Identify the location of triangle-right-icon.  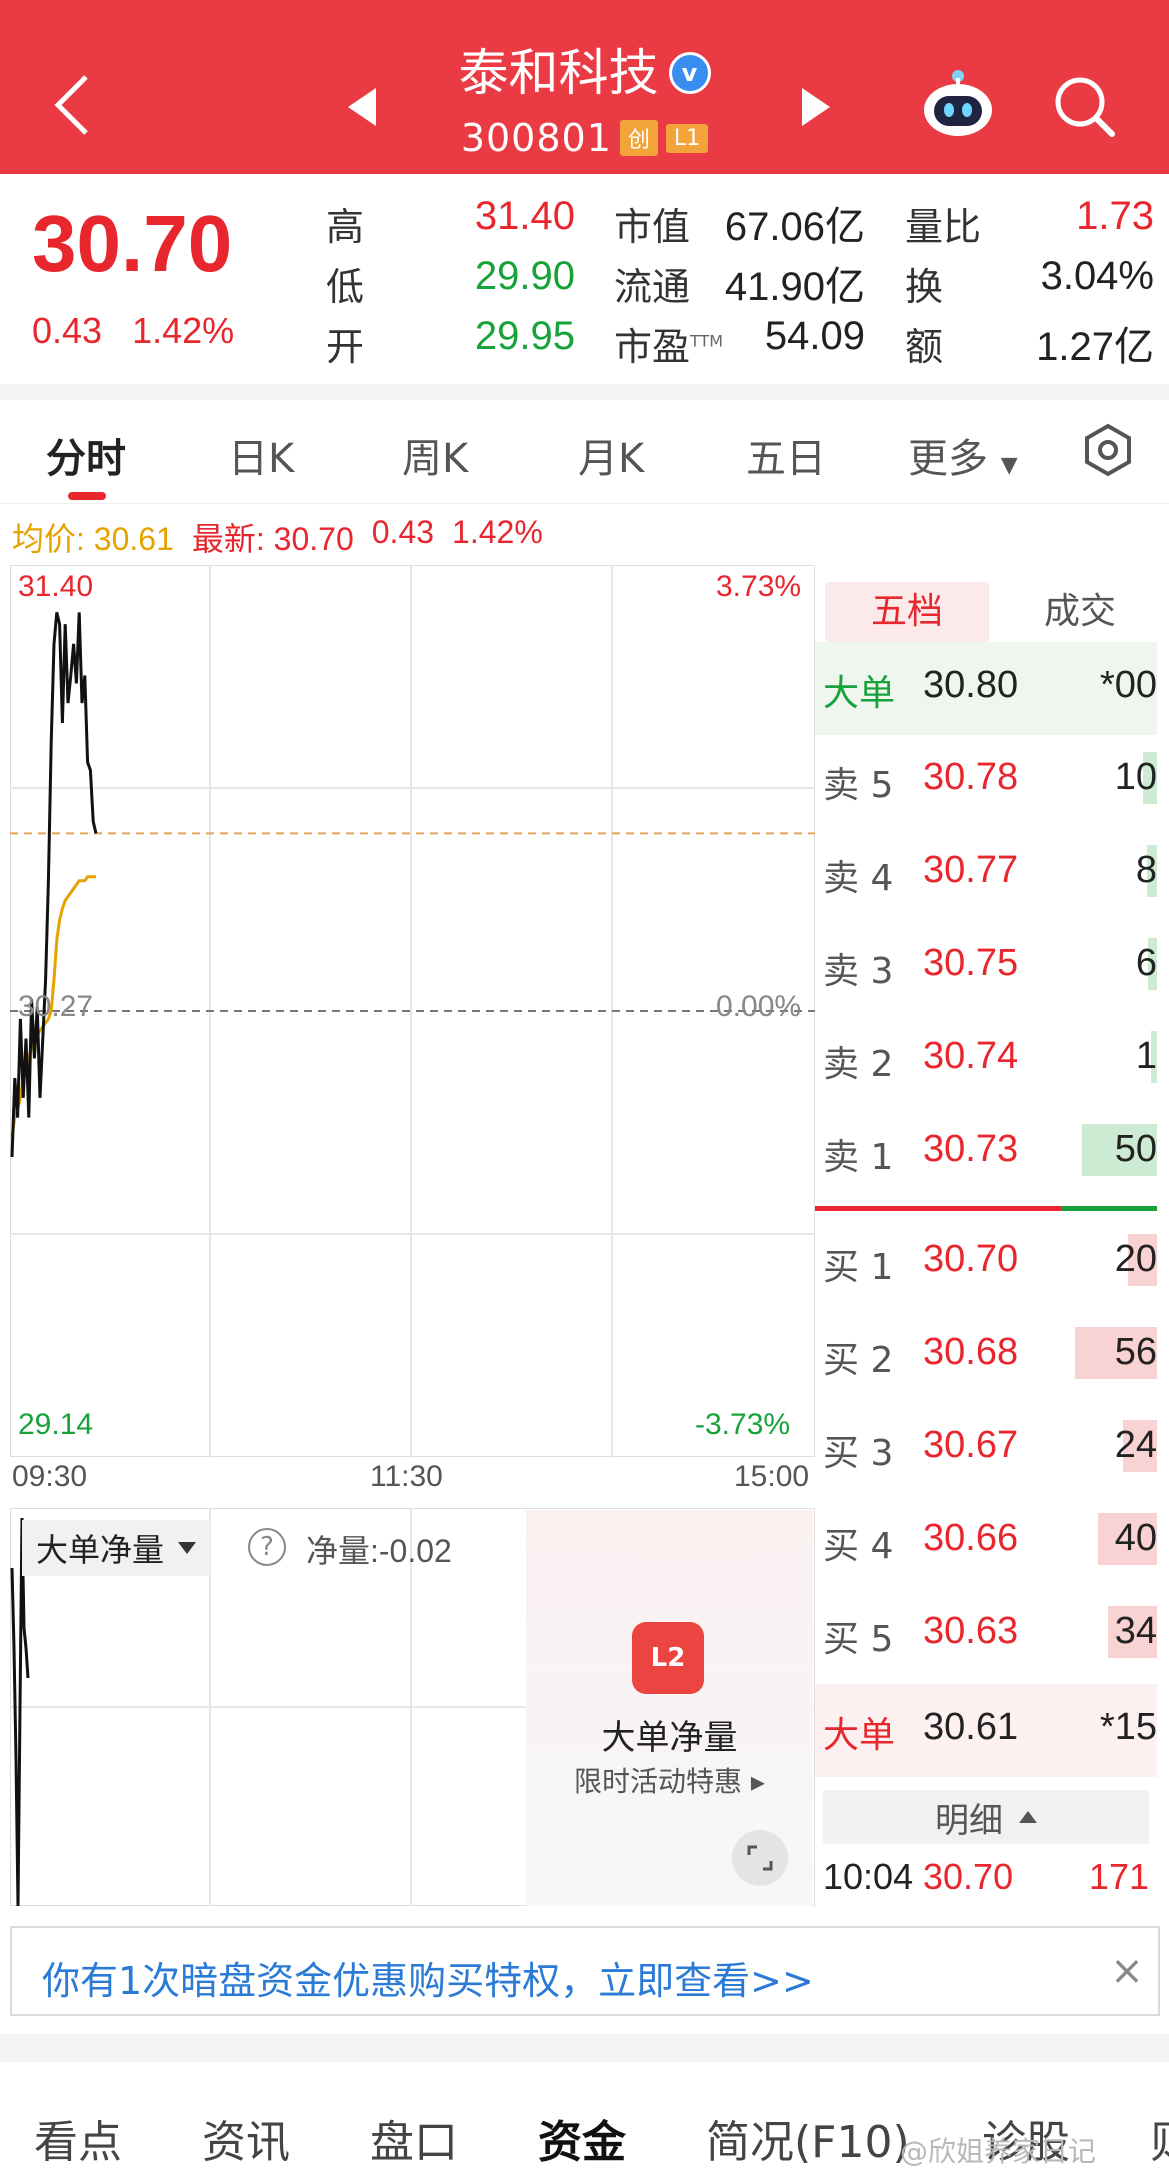
(816, 107).